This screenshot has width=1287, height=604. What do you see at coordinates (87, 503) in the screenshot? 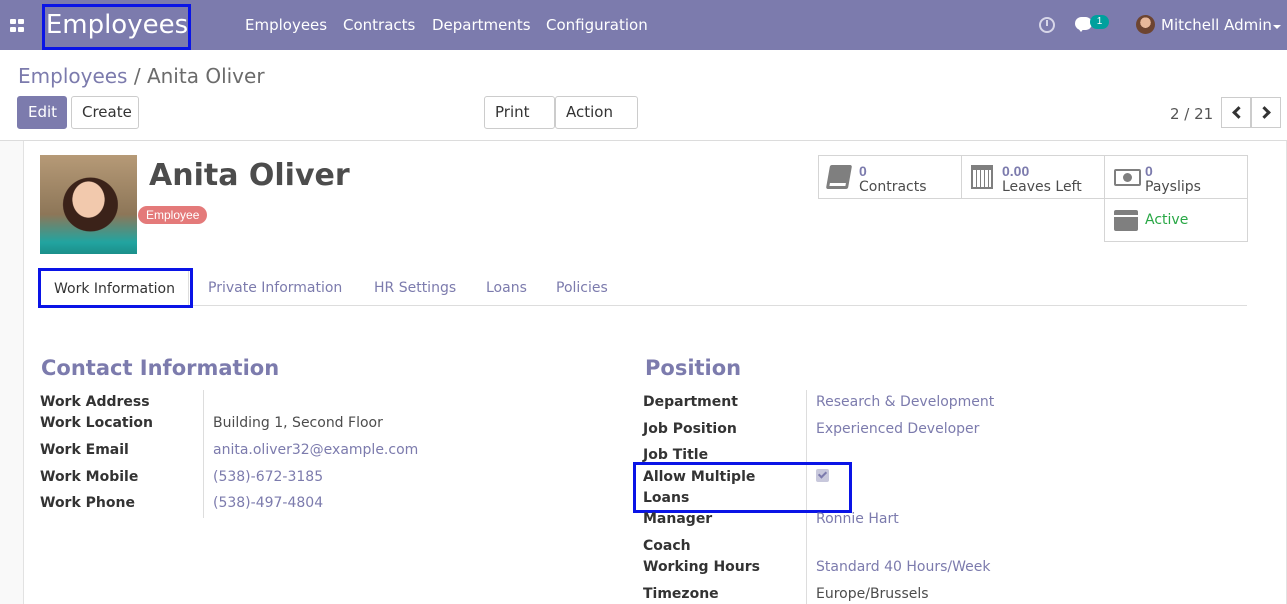
I see `work-phone-label: Work Phone` at bounding box center [87, 503].